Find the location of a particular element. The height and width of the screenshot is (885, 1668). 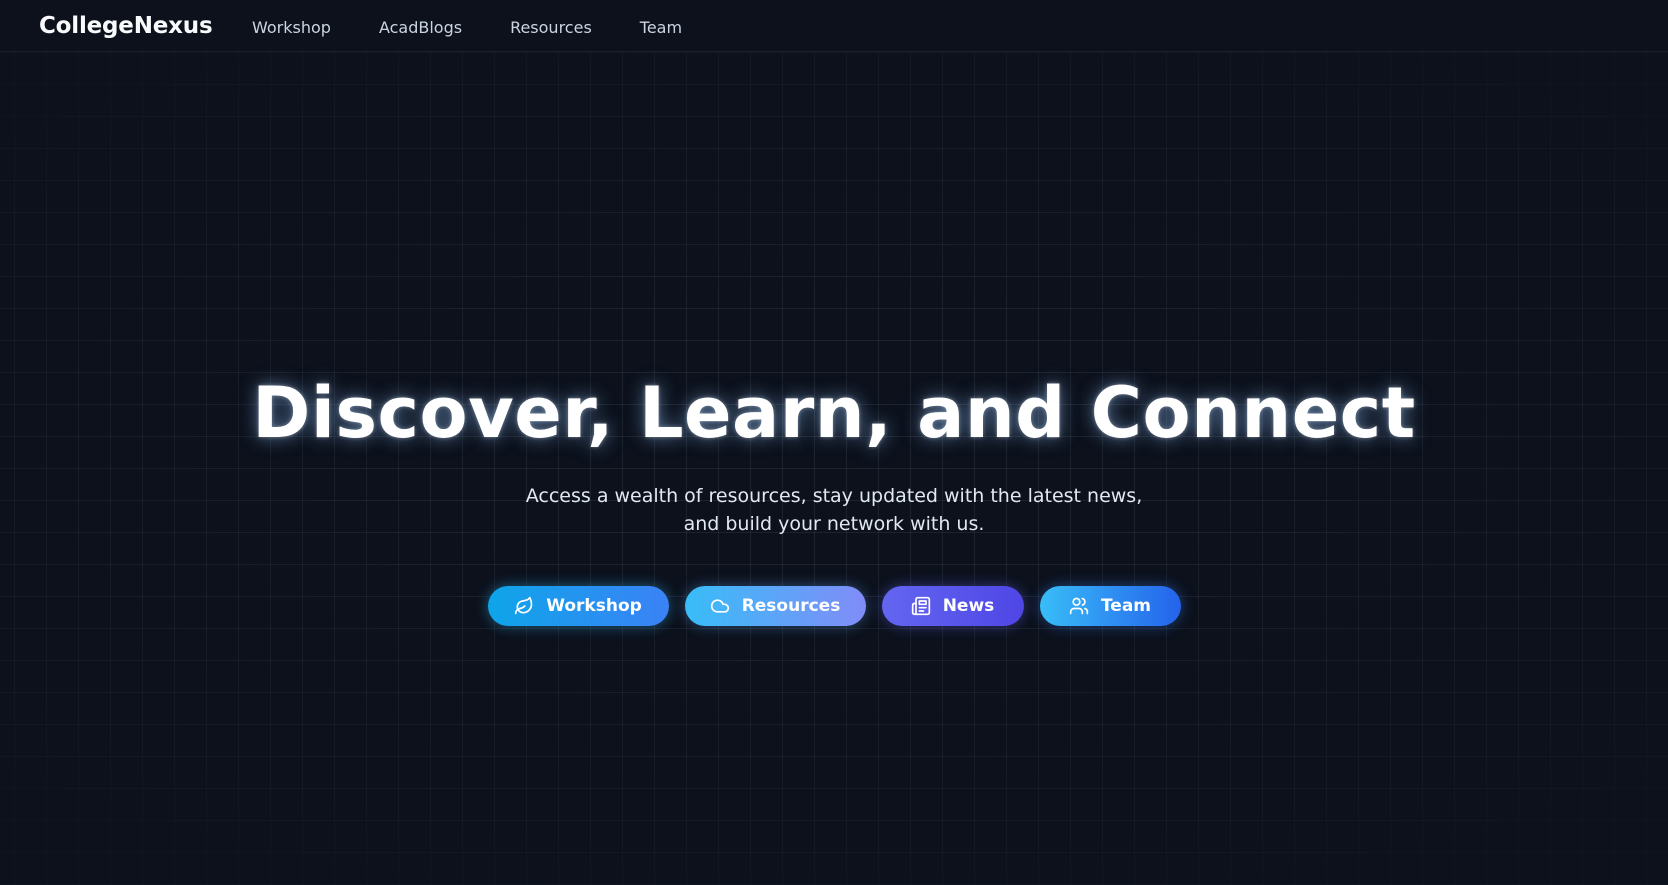

news-button-label: News is located at coordinates (968, 606).